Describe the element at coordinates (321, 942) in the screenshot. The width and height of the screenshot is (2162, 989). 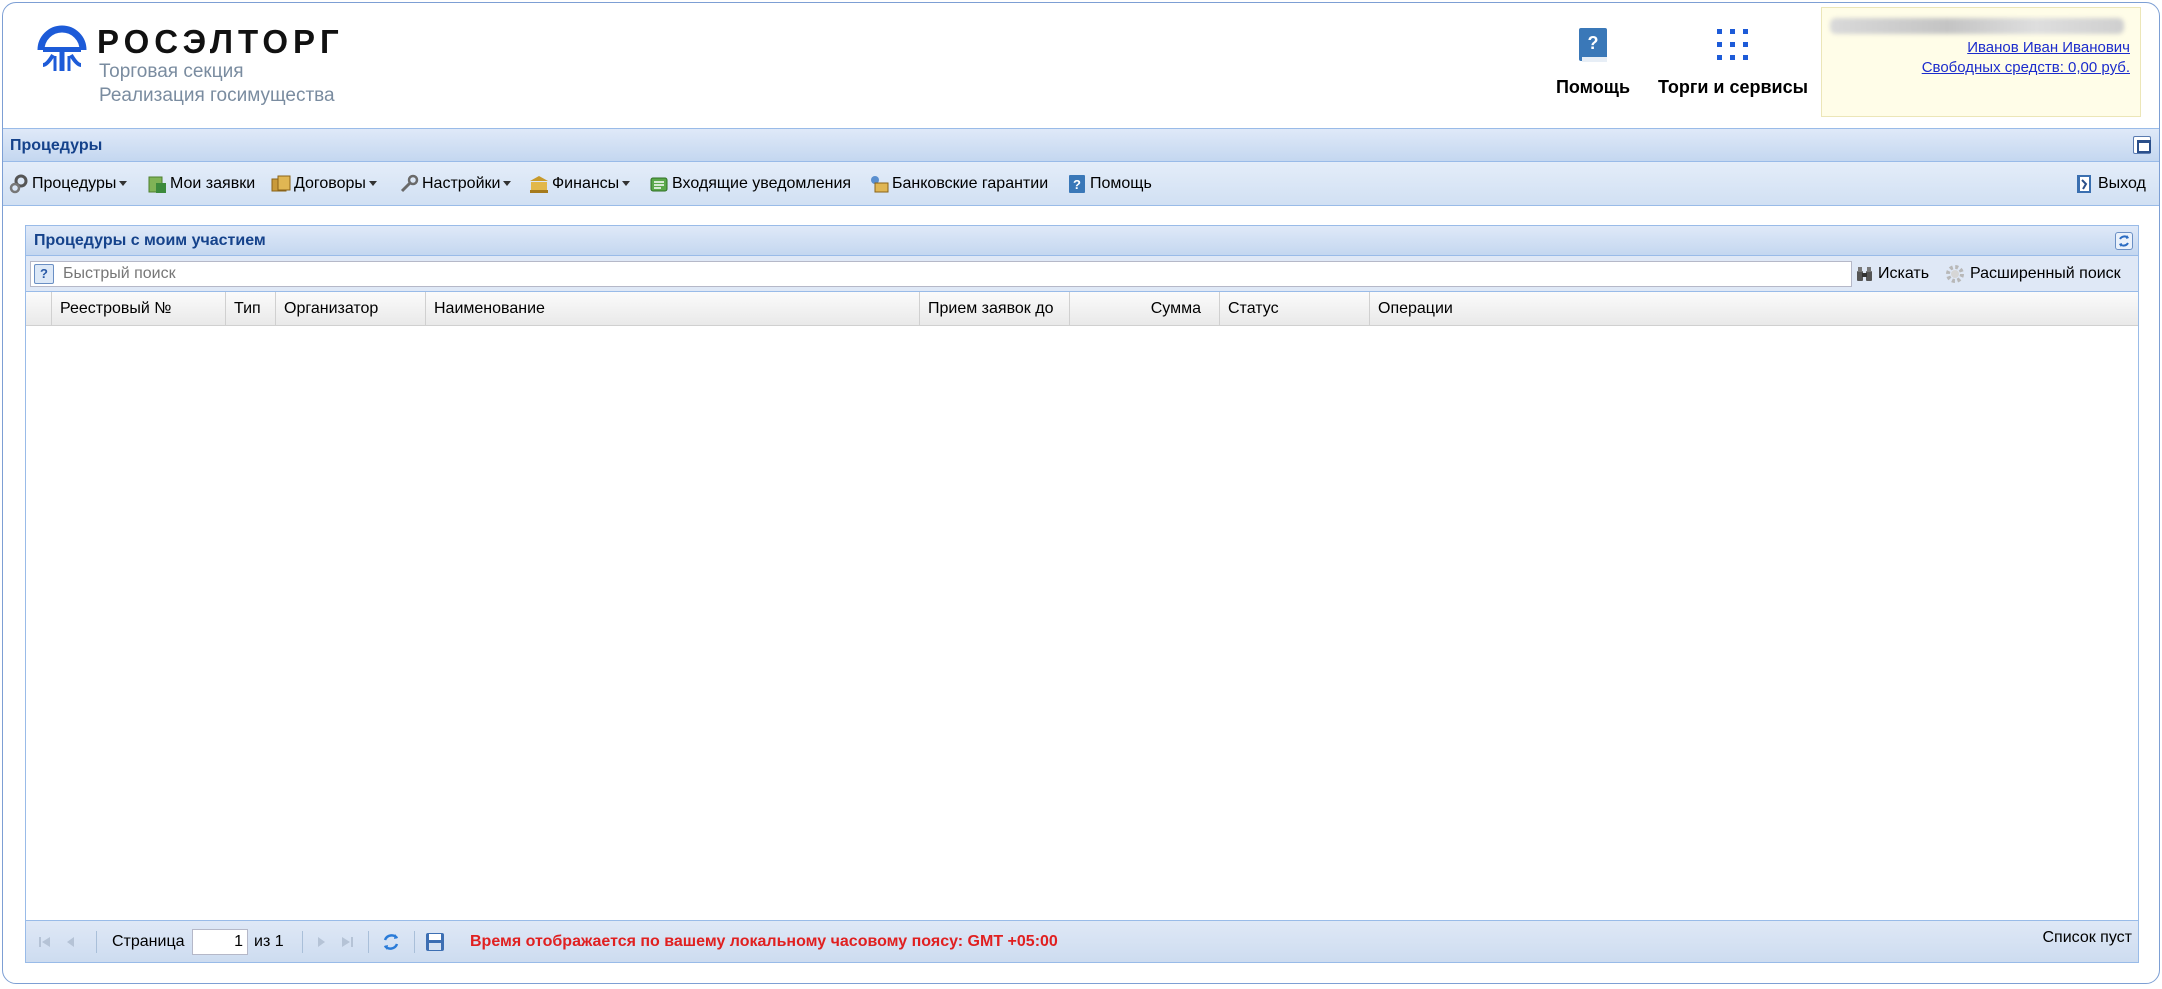
I see `next-page-icon` at that location.